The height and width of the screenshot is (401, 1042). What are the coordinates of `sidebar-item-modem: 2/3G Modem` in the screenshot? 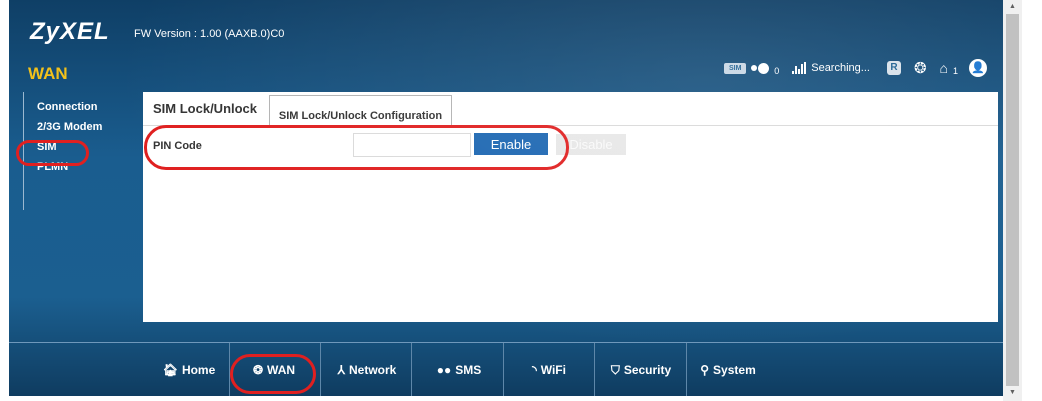 It's located at (73, 127).